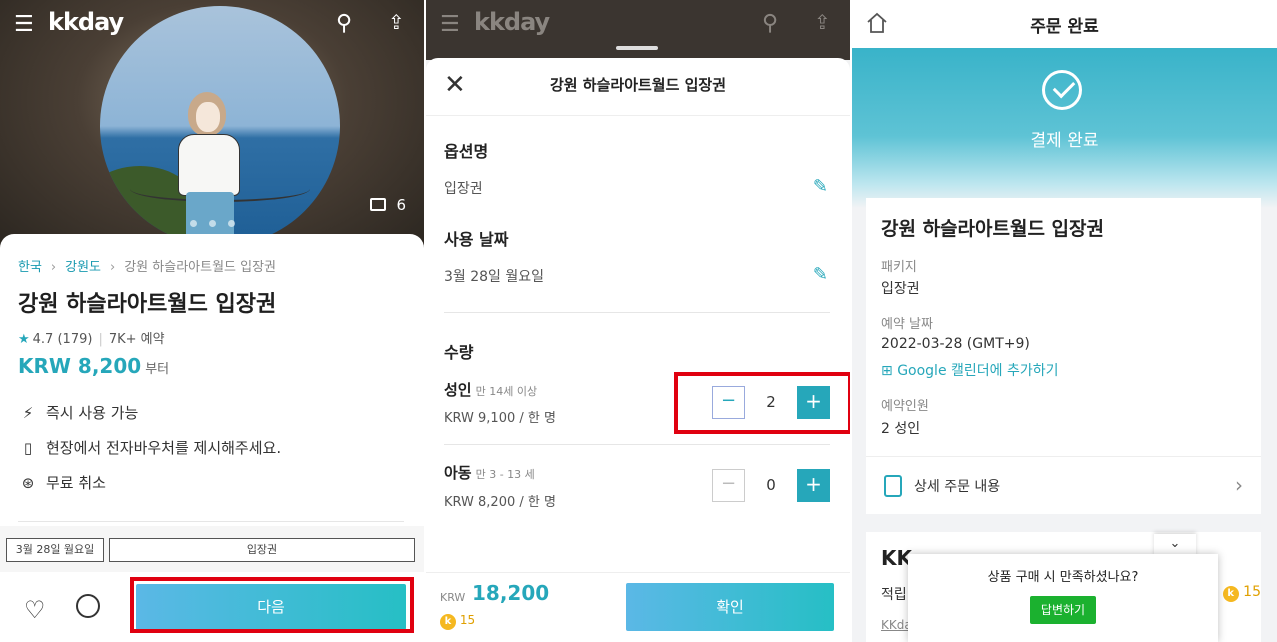 Image resolution: width=1277 pixels, height=642 pixels. What do you see at coordinates (209, 165) in the screenshot?
I see `hero-figure-body` at bounding box center [209, 165].